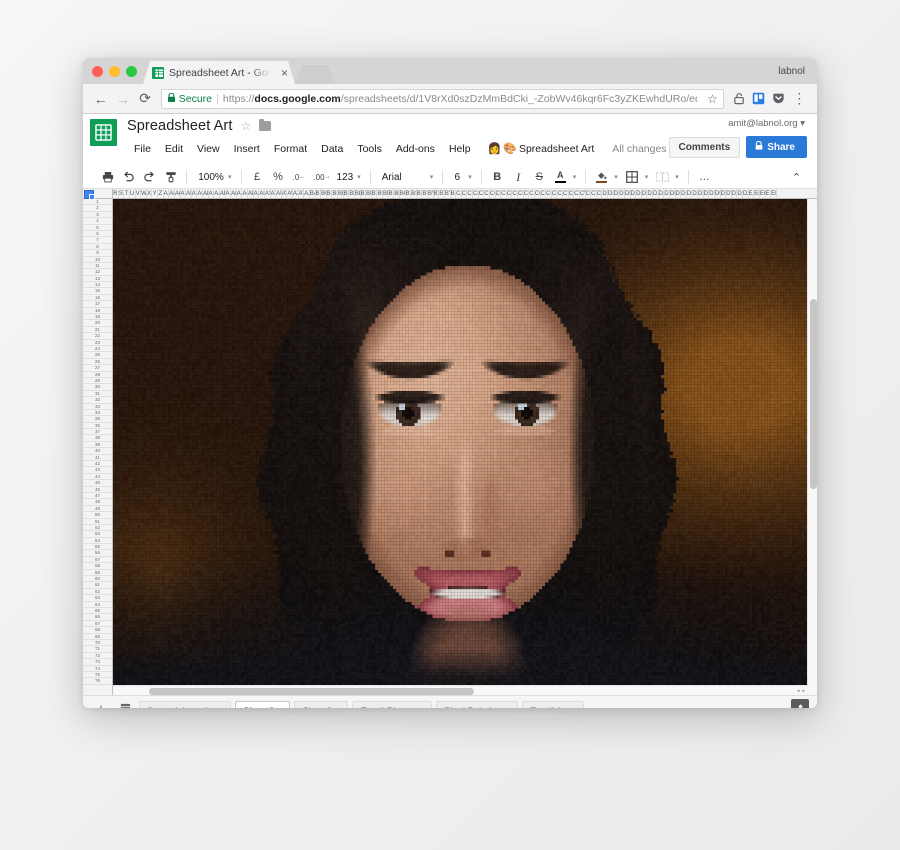 This screenshot has height=850, width=900. Describe the element at coordinates (149, 177) in the screenshot. I see `redo-icon` at that location.